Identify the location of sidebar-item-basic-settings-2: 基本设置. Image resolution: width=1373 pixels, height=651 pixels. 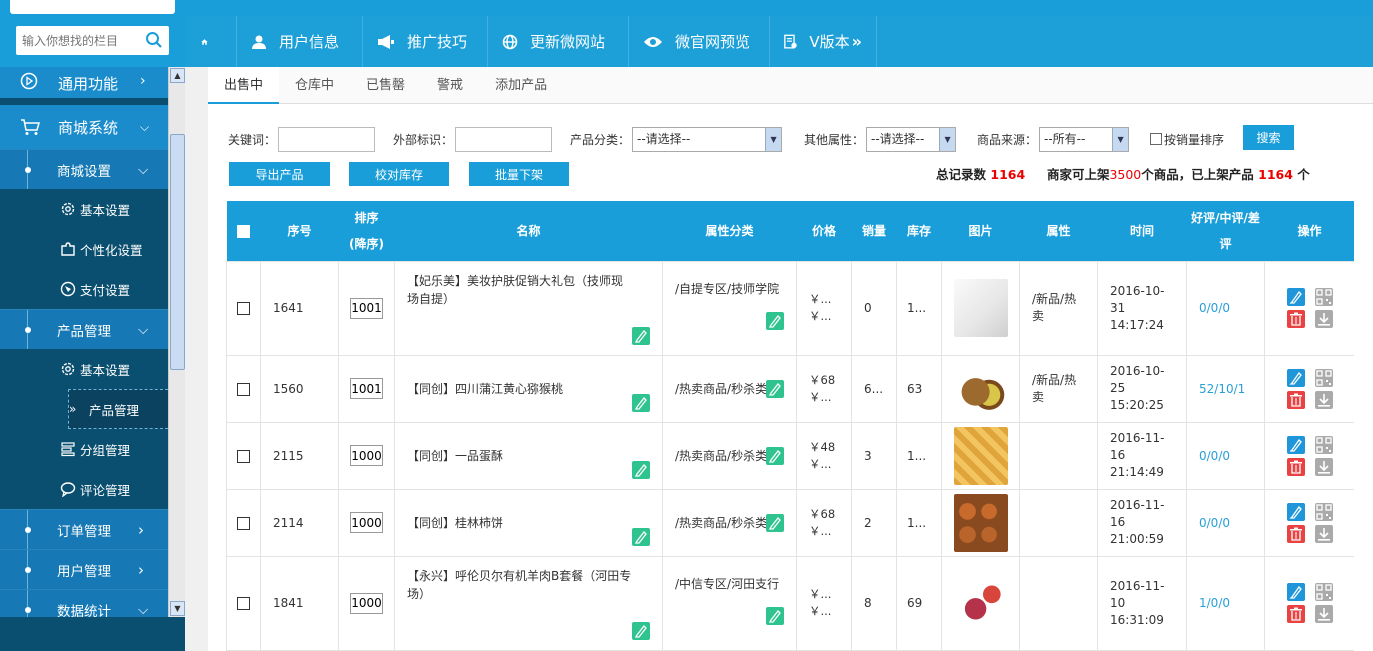
(84, 369).